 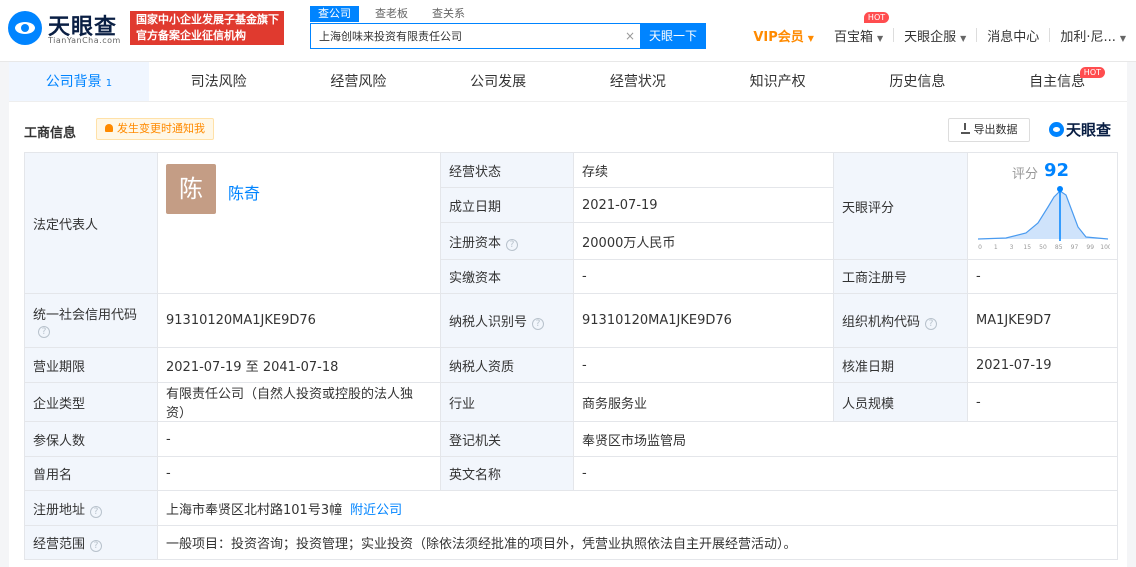 I want to click on address-label-text: 注册地址, so click(x=59, y=510).